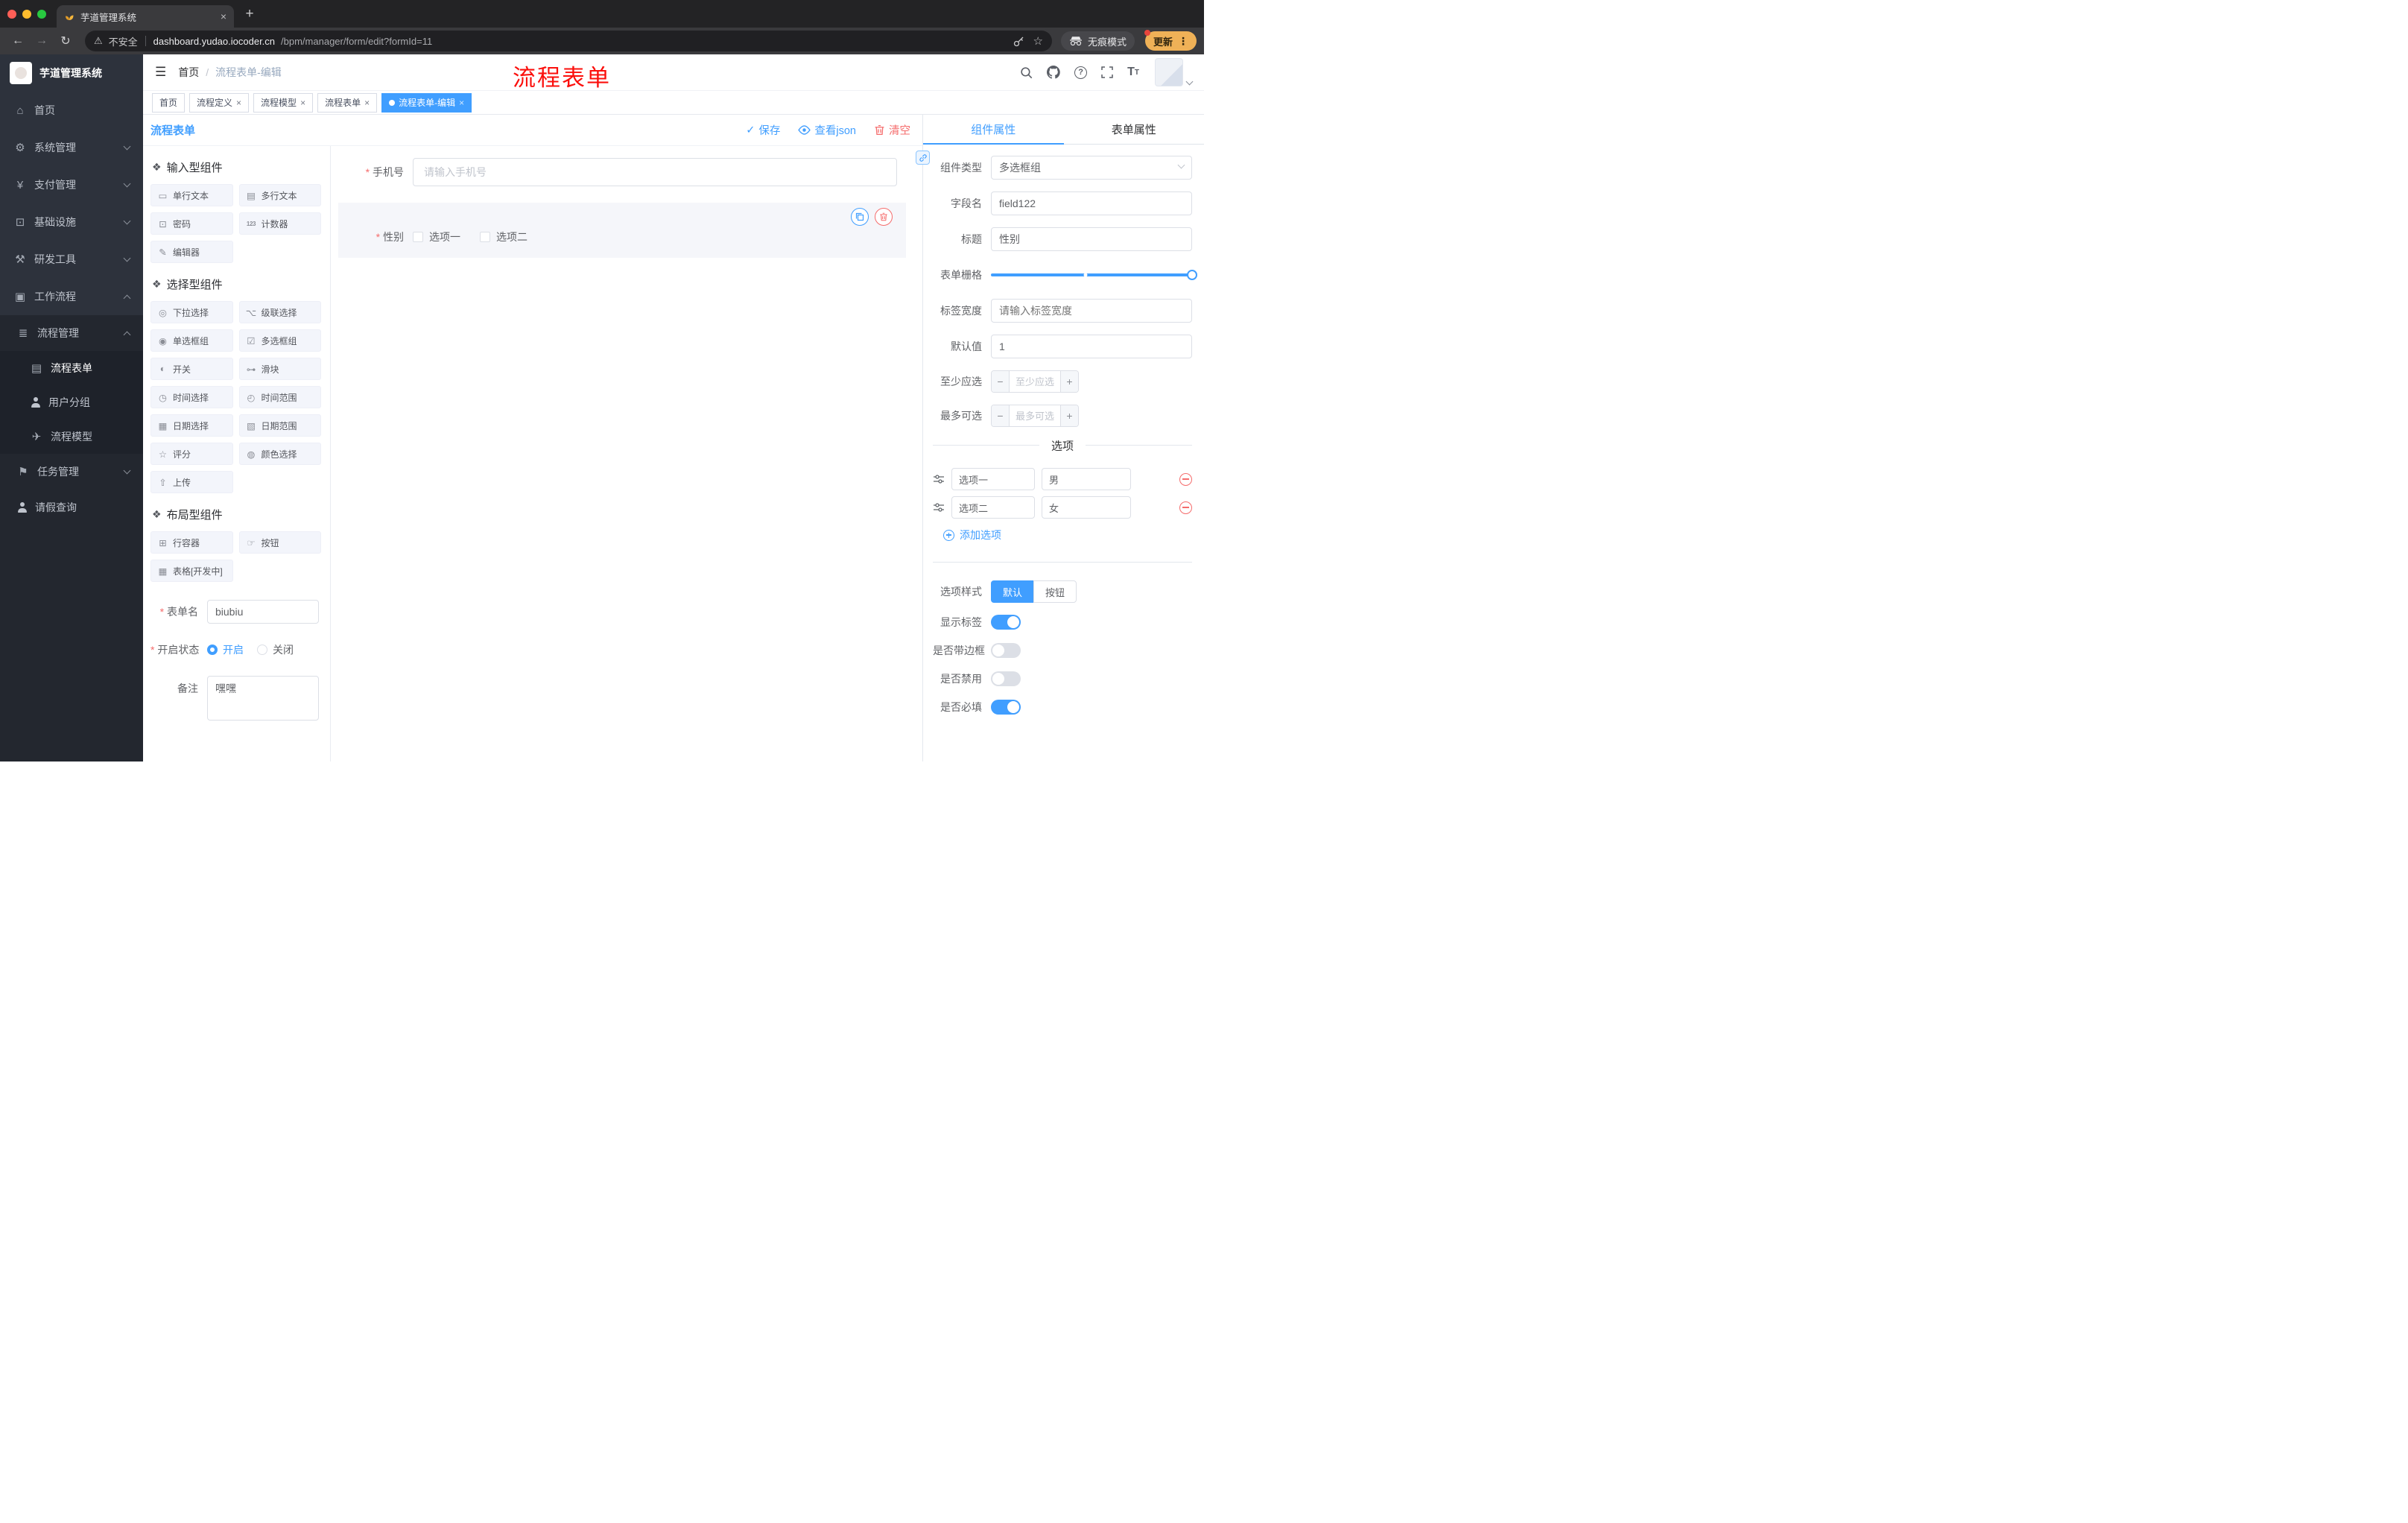 The width and height of the screenshot is (2408, 1523). Describe the element at coordinates (191, 482) in the screenshot. I see `palette-item-upload: 上传` at that location.